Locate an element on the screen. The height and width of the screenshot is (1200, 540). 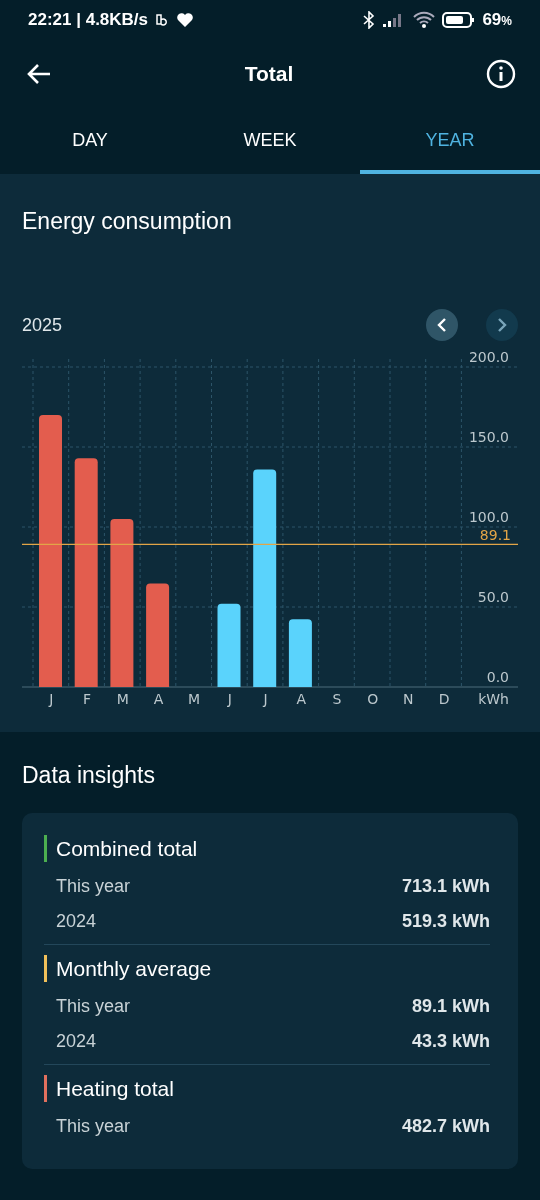
average-label: 89.1 is located at coordinates (495, 535).